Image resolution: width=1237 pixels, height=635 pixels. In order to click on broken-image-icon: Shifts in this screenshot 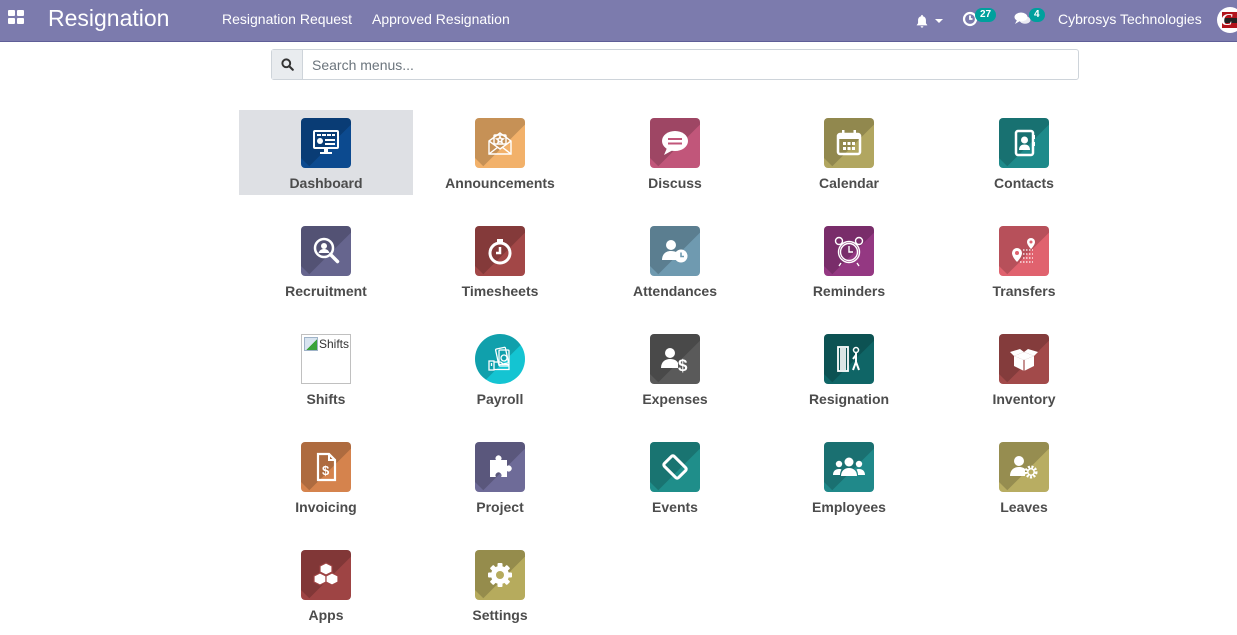, I will do `click(326, 359)`.